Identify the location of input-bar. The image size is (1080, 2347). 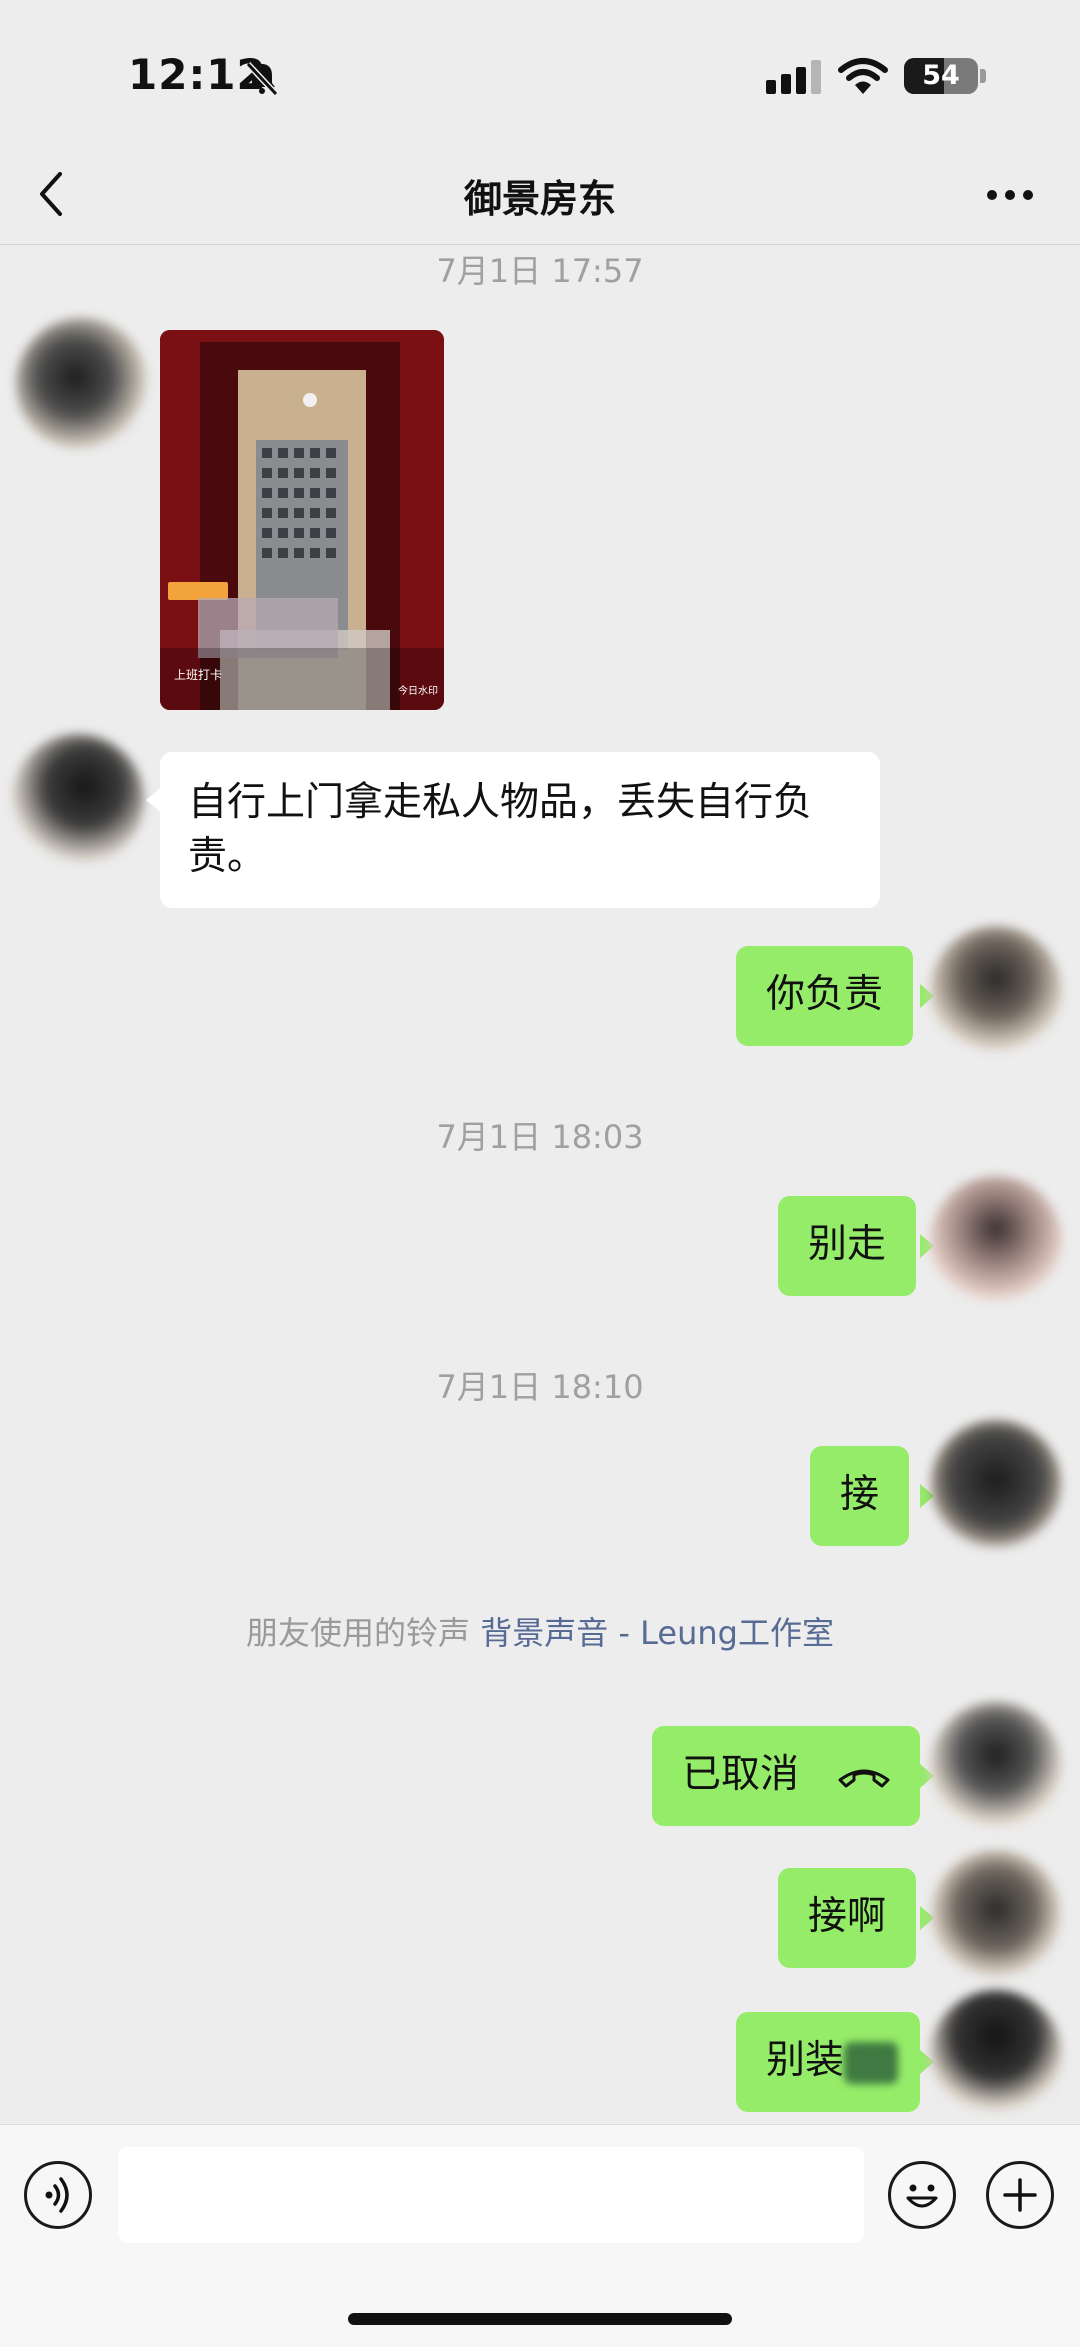
(540, 2235).